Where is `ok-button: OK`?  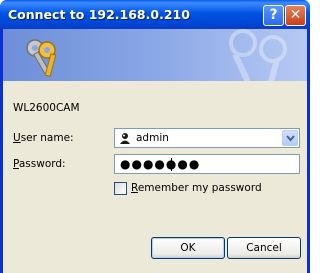 ok-button: OK is located at coordinates (188, 248).